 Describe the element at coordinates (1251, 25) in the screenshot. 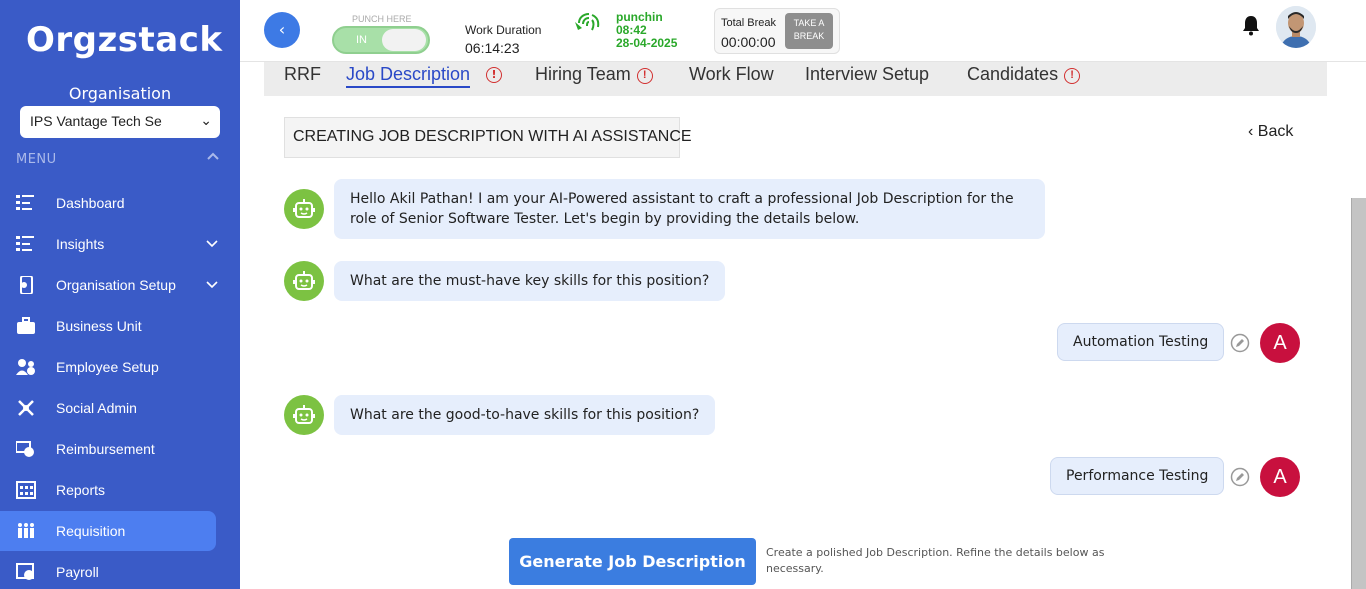

I see `bell-icon` at that location.